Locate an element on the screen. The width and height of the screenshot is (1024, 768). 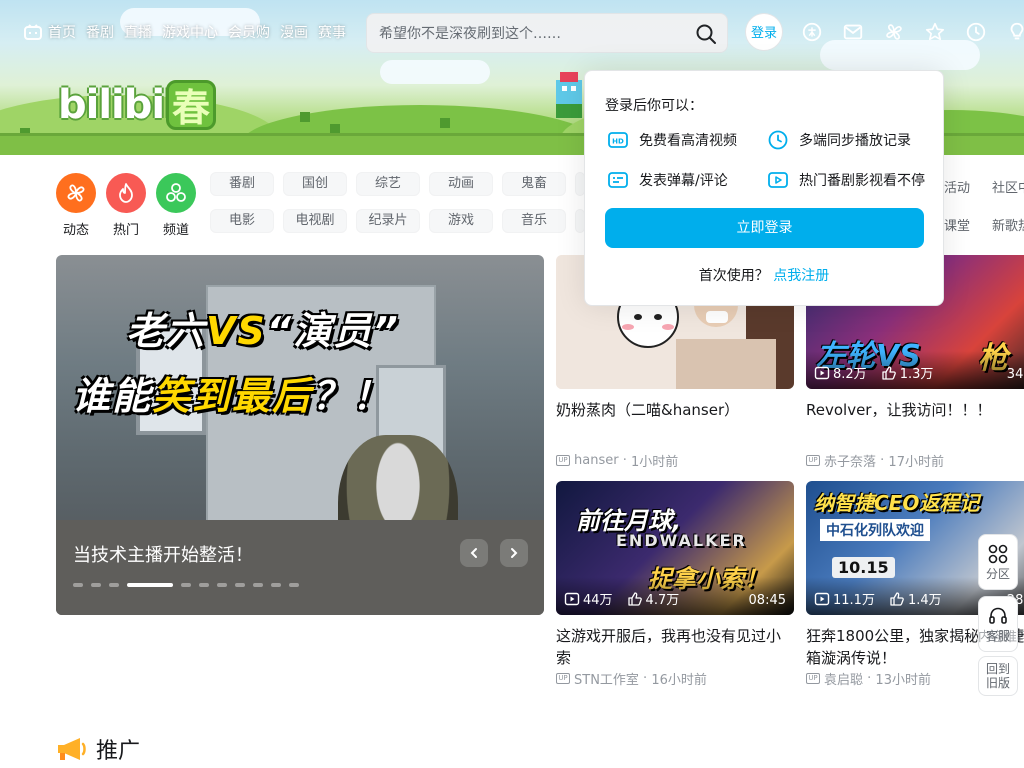
login-now-button: 立即登录 is located at coordinates (764, 228).